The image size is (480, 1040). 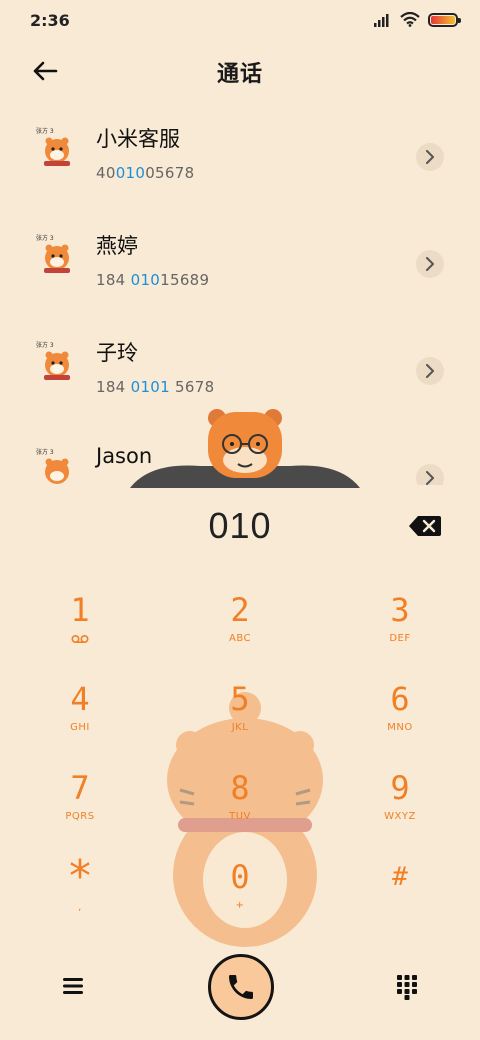 I want to click on contact-row: 张方 3 燕婷 184 01015689, so click(x=240, y=257).